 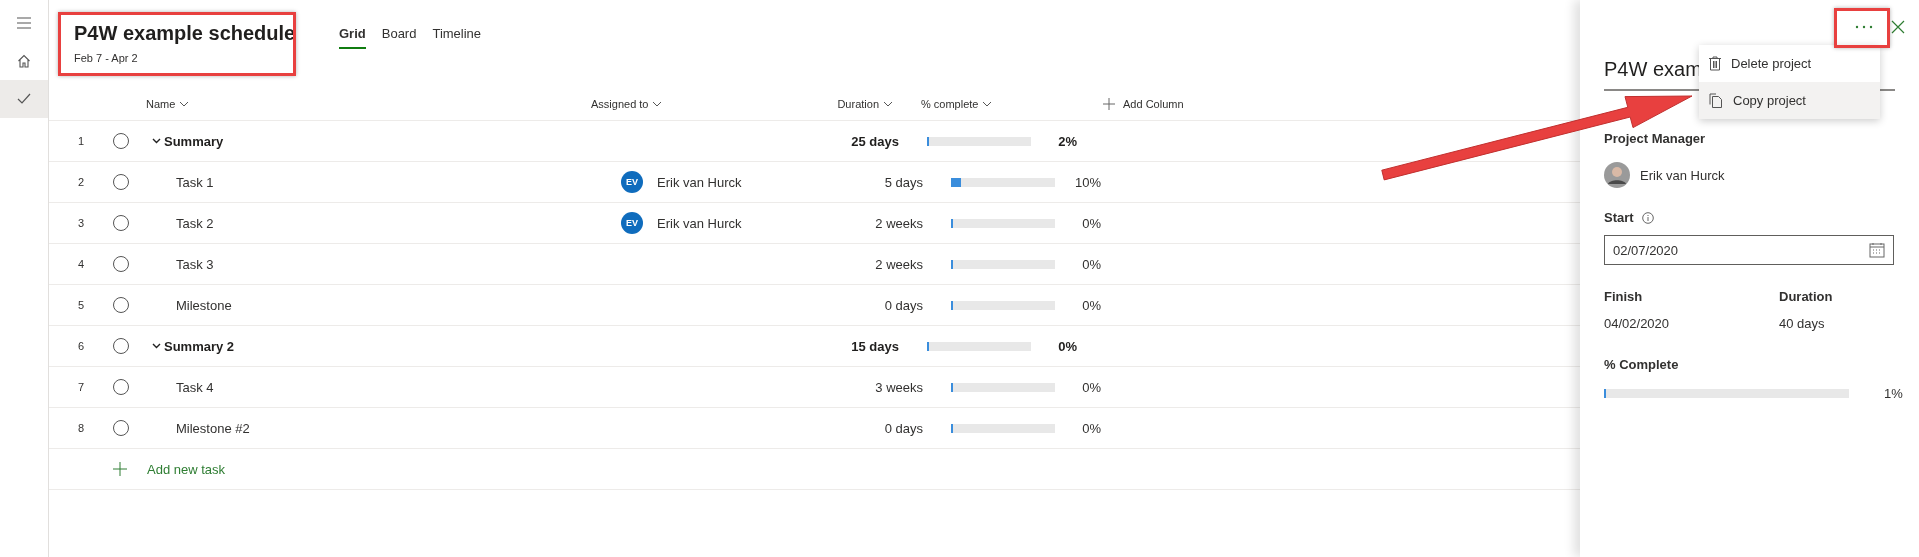 I want to click on menu-item: Delete project, so click(x=1789, y=63).